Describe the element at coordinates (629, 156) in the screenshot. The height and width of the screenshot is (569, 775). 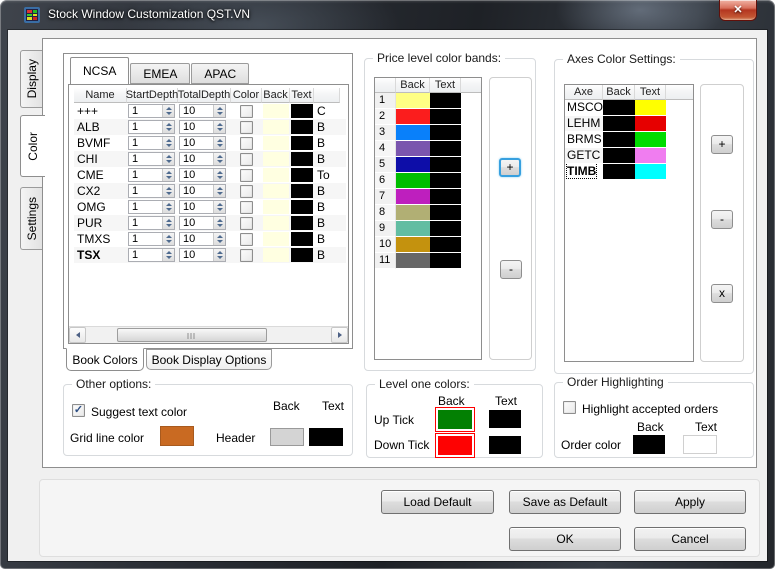
I see `axes-row: GETC` at that location.